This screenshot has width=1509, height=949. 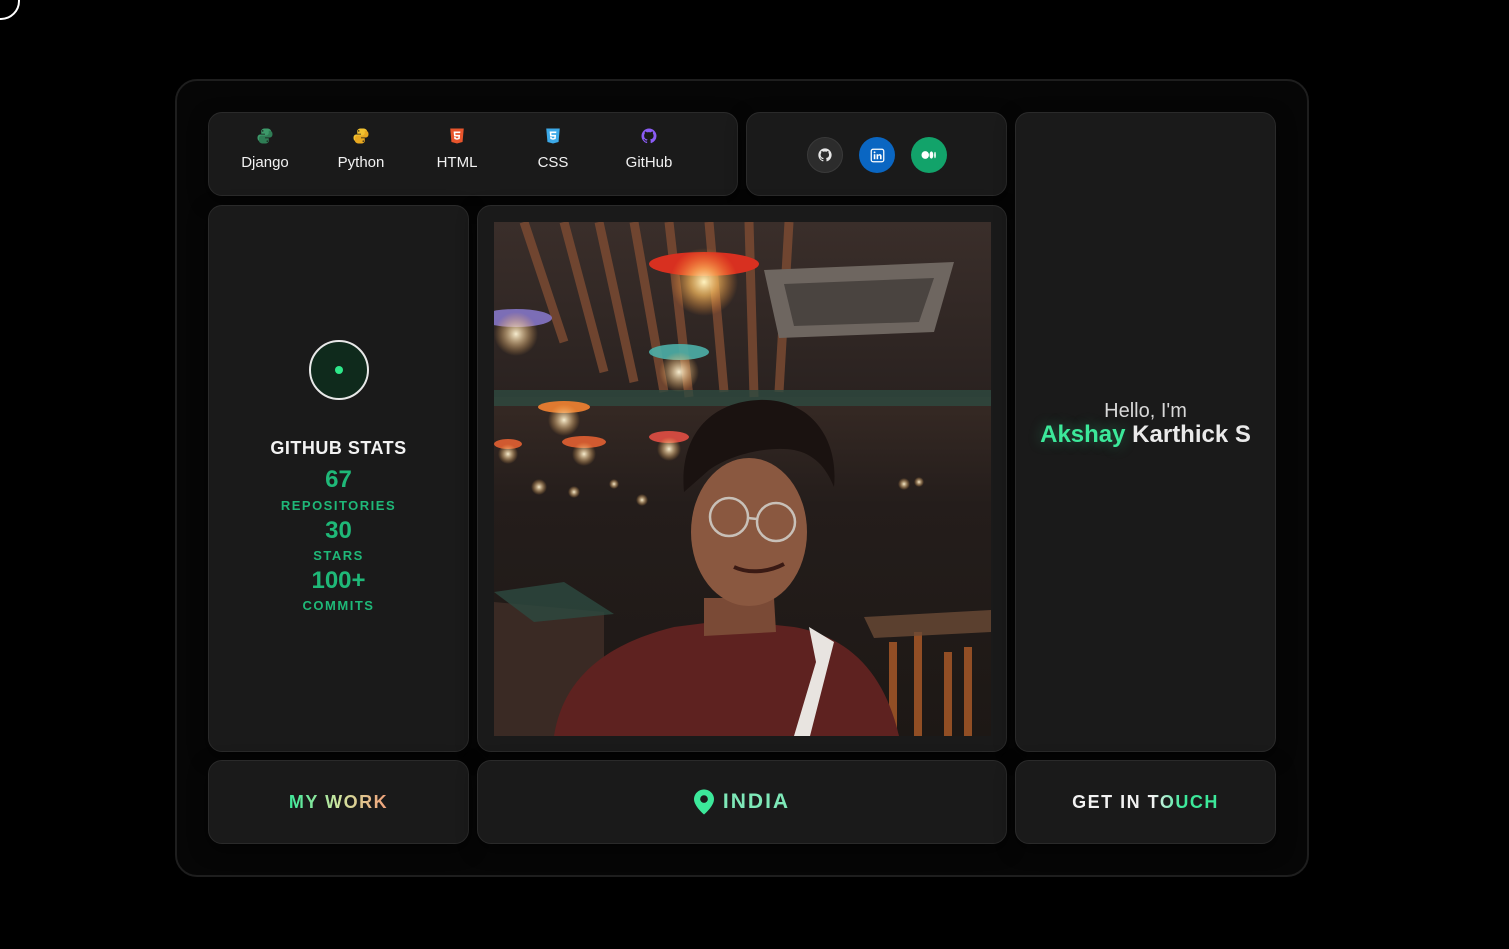 I want to click on repositories-label: REPOSITORIES, so click(x=338, y=505).